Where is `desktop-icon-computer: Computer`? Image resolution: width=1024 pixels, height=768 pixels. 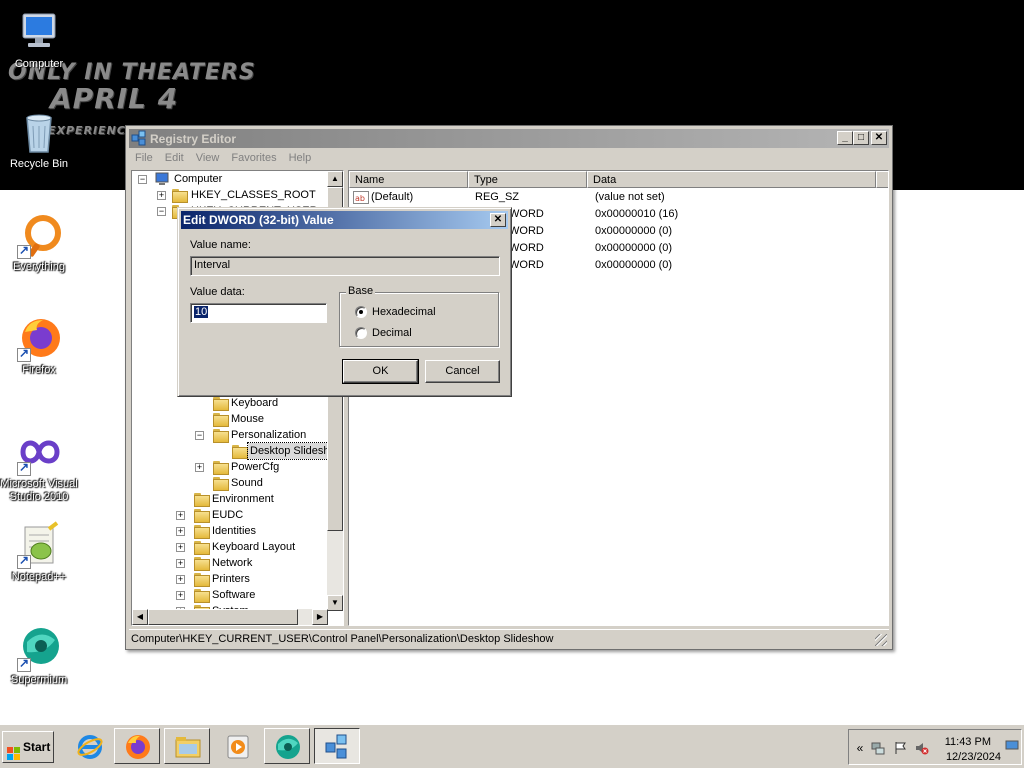 desktop-icon-computer: Computer is located at coordinates (39, 39).